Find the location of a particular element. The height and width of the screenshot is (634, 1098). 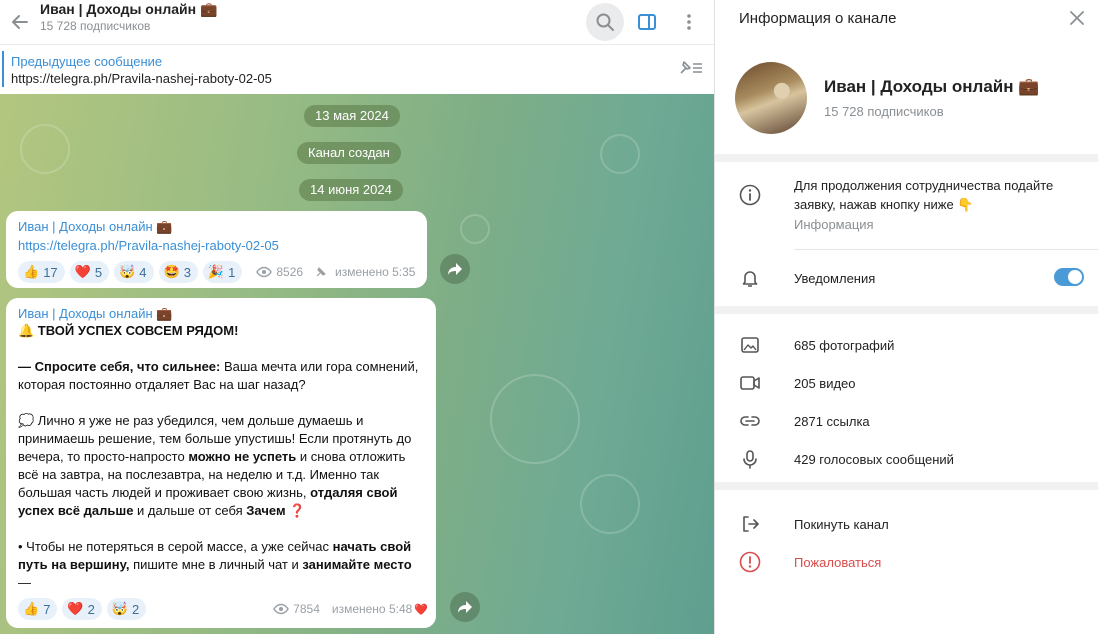

back-button is located at coordinates (20, 22).